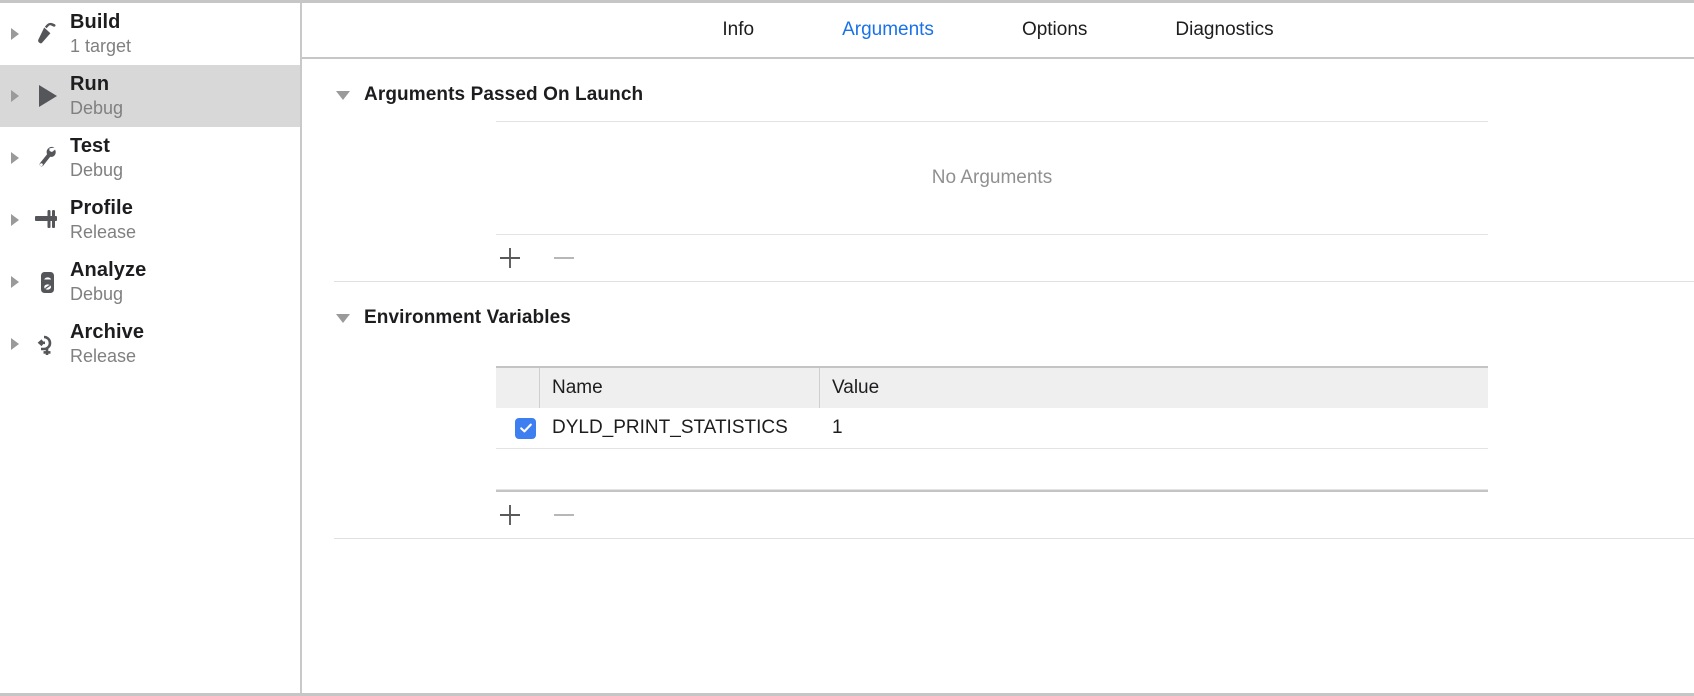 The width and height of the screenshot is (1694, 696). What do you see at coordinates (1224, 30) in the screenshot?
I see `tab-diagnostics: Diagnostics` at bounding box center [1224, 30].